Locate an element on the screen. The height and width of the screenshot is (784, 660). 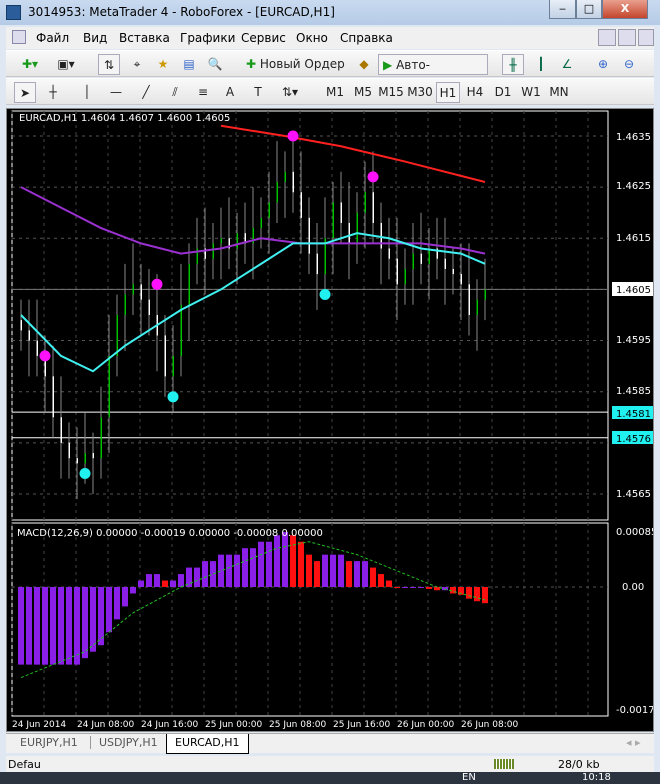
current-price-label: 1.4605 is located at coordinates (633, 290).